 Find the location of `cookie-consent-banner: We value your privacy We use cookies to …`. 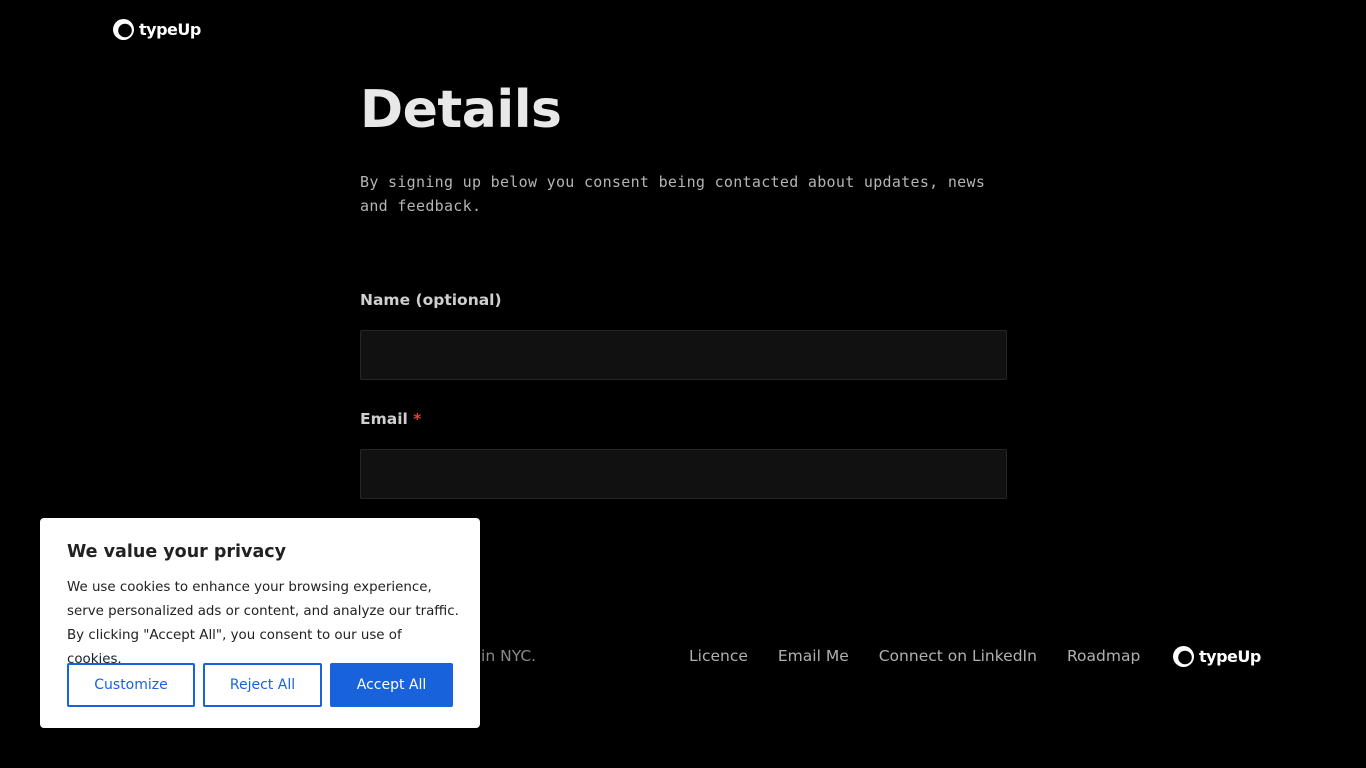

cookie-consent-banner: We value your privacy We use cookies to … is located at coordinates (260, 623).